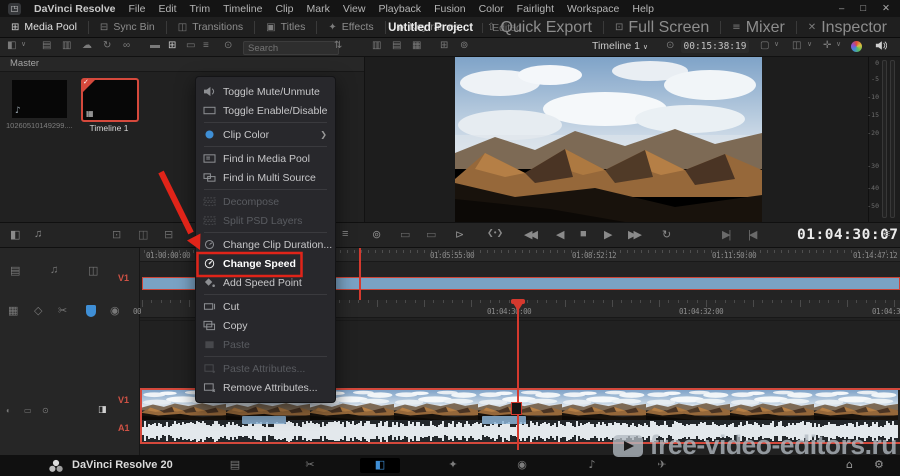  What do you see at coordinates (28, 410) in the screenshot?
I see `track-enable-icon: ▭` at bounding box center [28, 410].